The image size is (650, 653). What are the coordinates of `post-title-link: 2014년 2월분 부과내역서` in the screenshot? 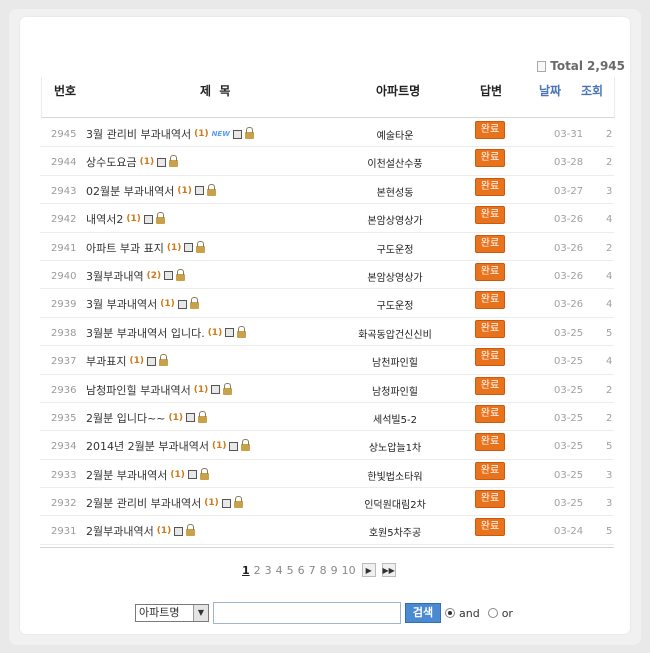 It's located at (147, 446).